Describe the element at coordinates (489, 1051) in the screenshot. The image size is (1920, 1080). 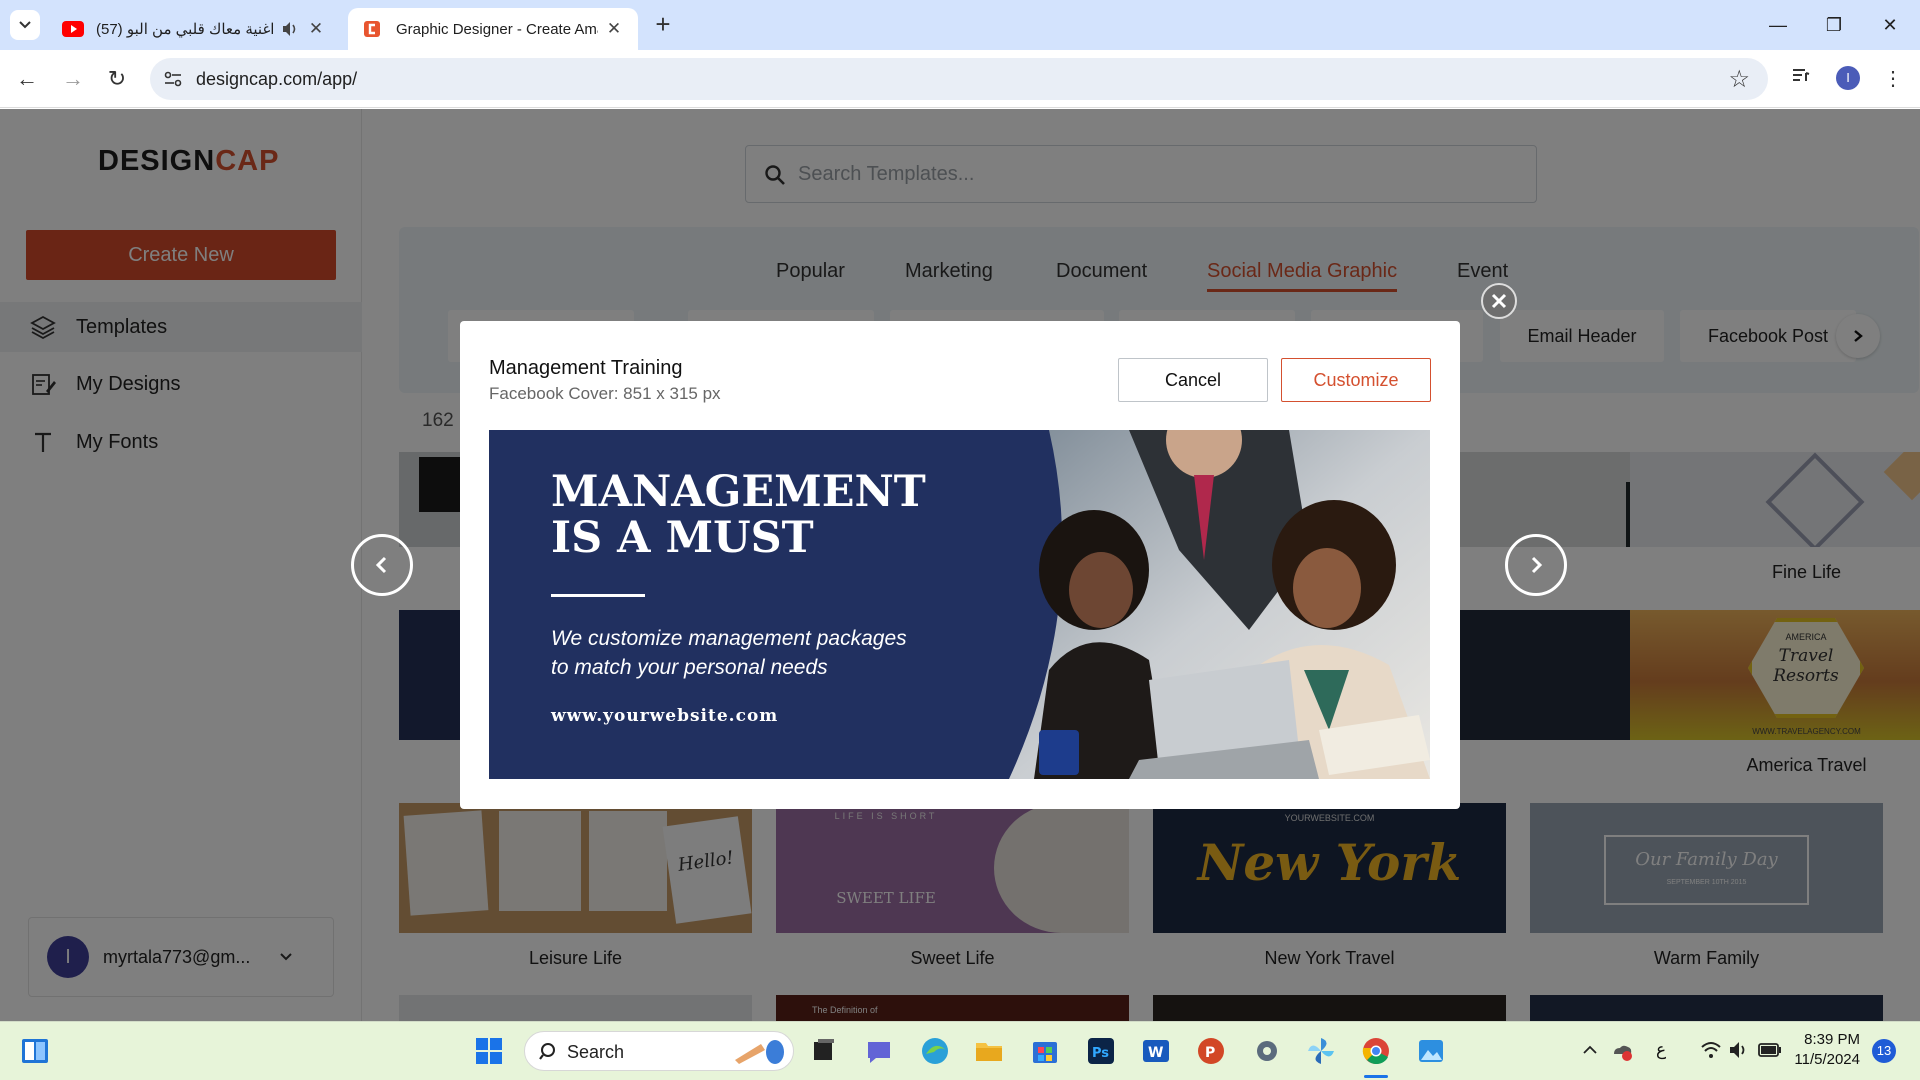
I see `windows-start-icon` at that location.